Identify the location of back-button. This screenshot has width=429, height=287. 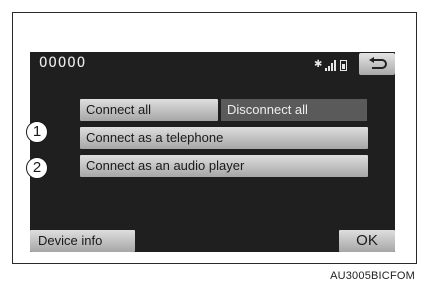
(377, 64).